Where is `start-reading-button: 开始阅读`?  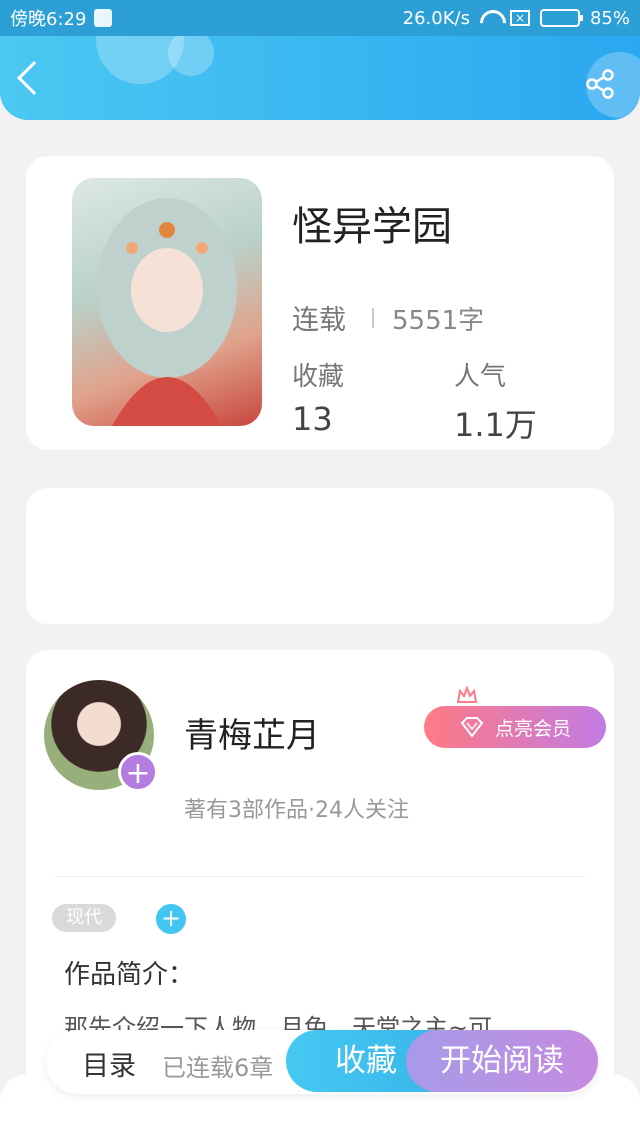 start-reading-button: 开始阅读 is located at coordinates (502, 1061).